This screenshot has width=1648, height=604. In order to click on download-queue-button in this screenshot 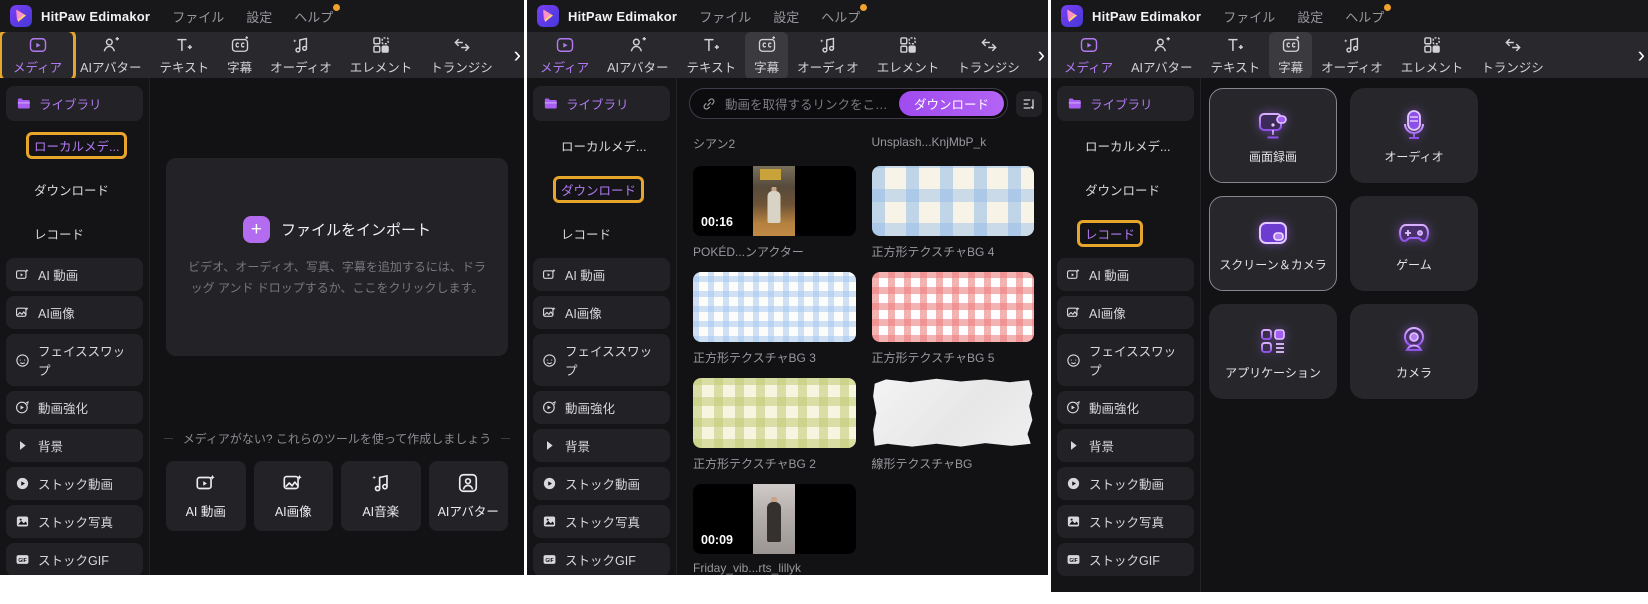, I will do `click(1029, 103)`.